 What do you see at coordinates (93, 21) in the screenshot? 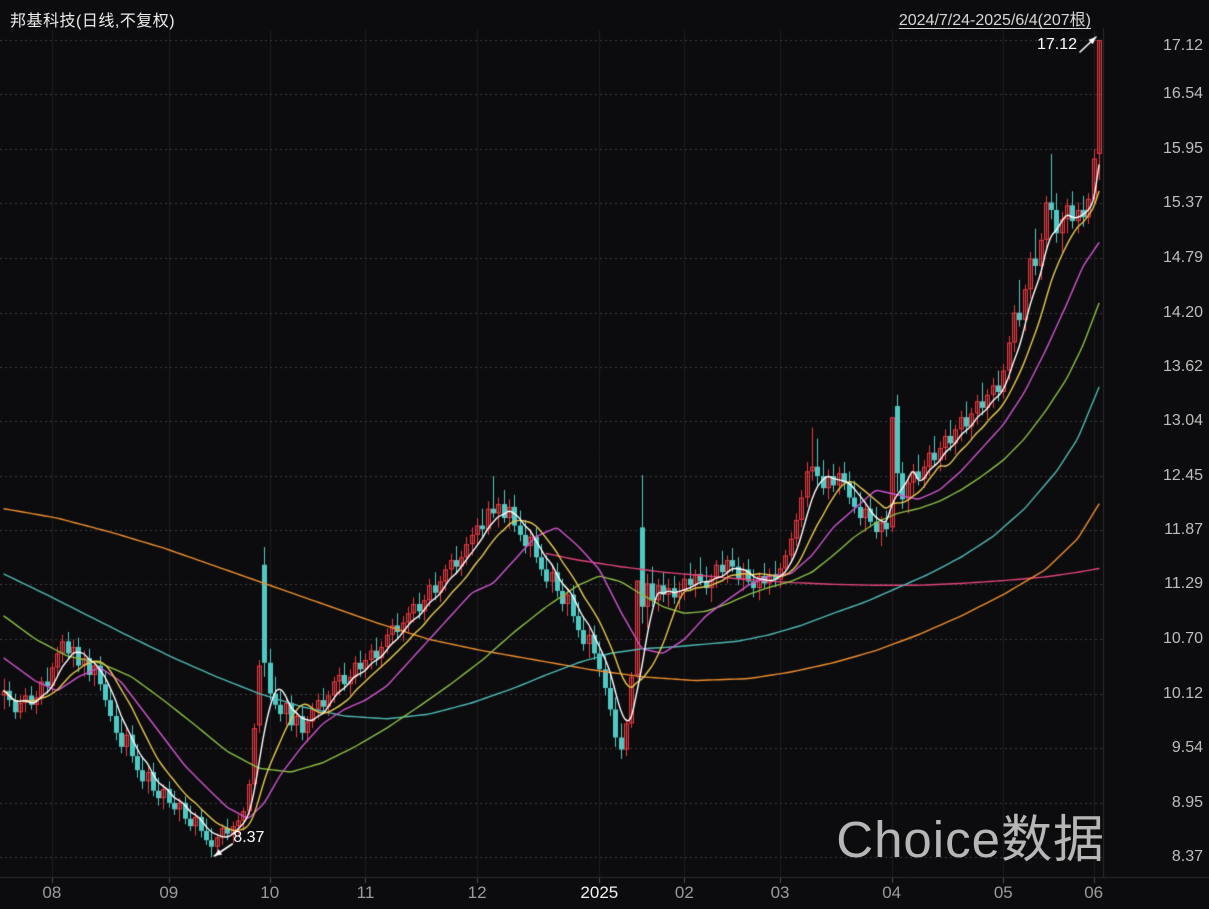
I see `chart-title: 邦基科技(日线,不复权)` at bounding box center [93, 21].